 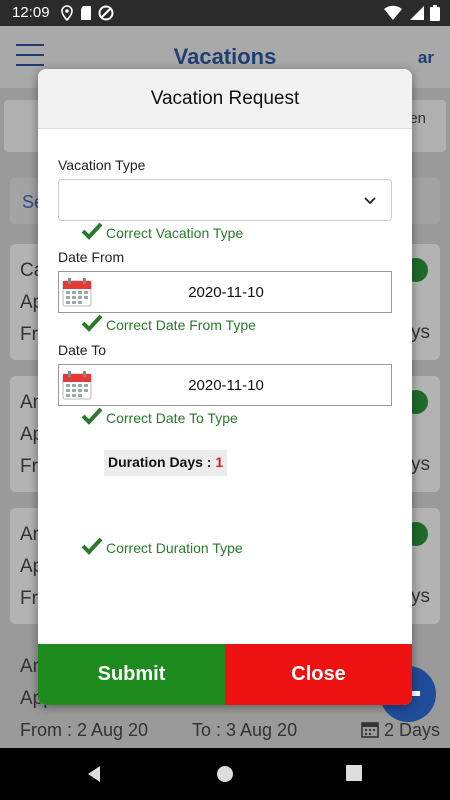 I want to click on vacation-type-label: Vacation Type, so click(x=102, y=165).